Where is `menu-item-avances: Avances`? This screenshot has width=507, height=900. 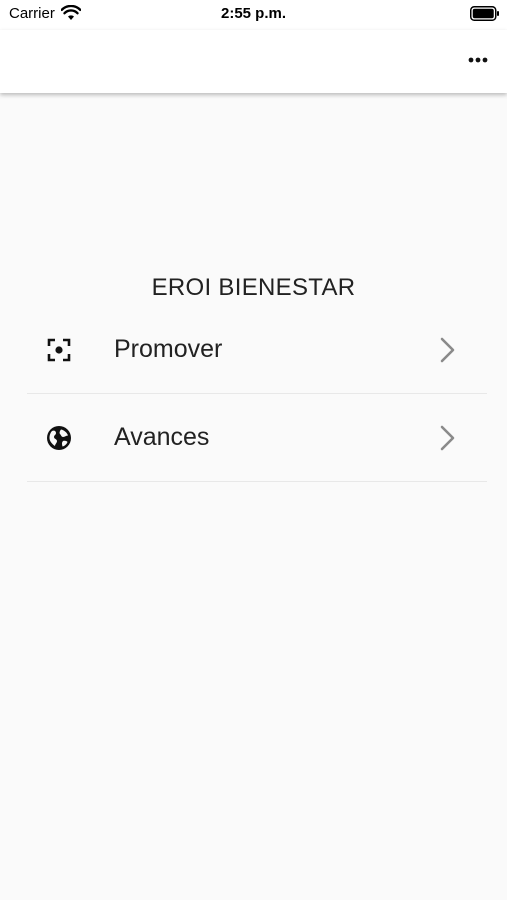
menu-item-avances: Avances is located at coordinates (257, 438).